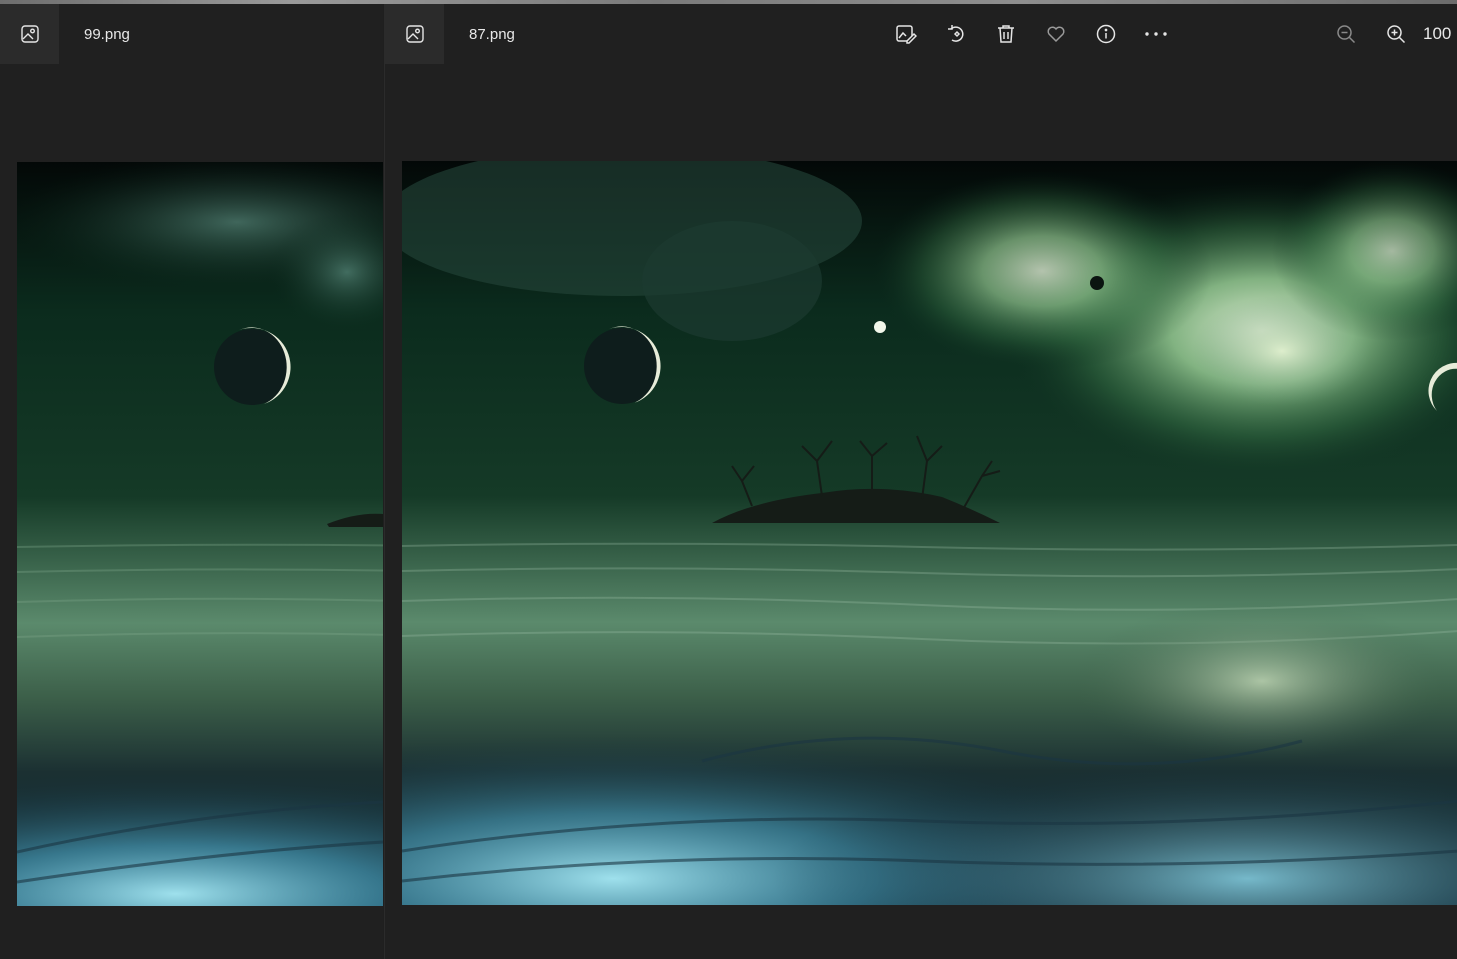 The width and height of the screenshot is (1457, 959). I want to click on file-name: 99.png, so click(107, 34).